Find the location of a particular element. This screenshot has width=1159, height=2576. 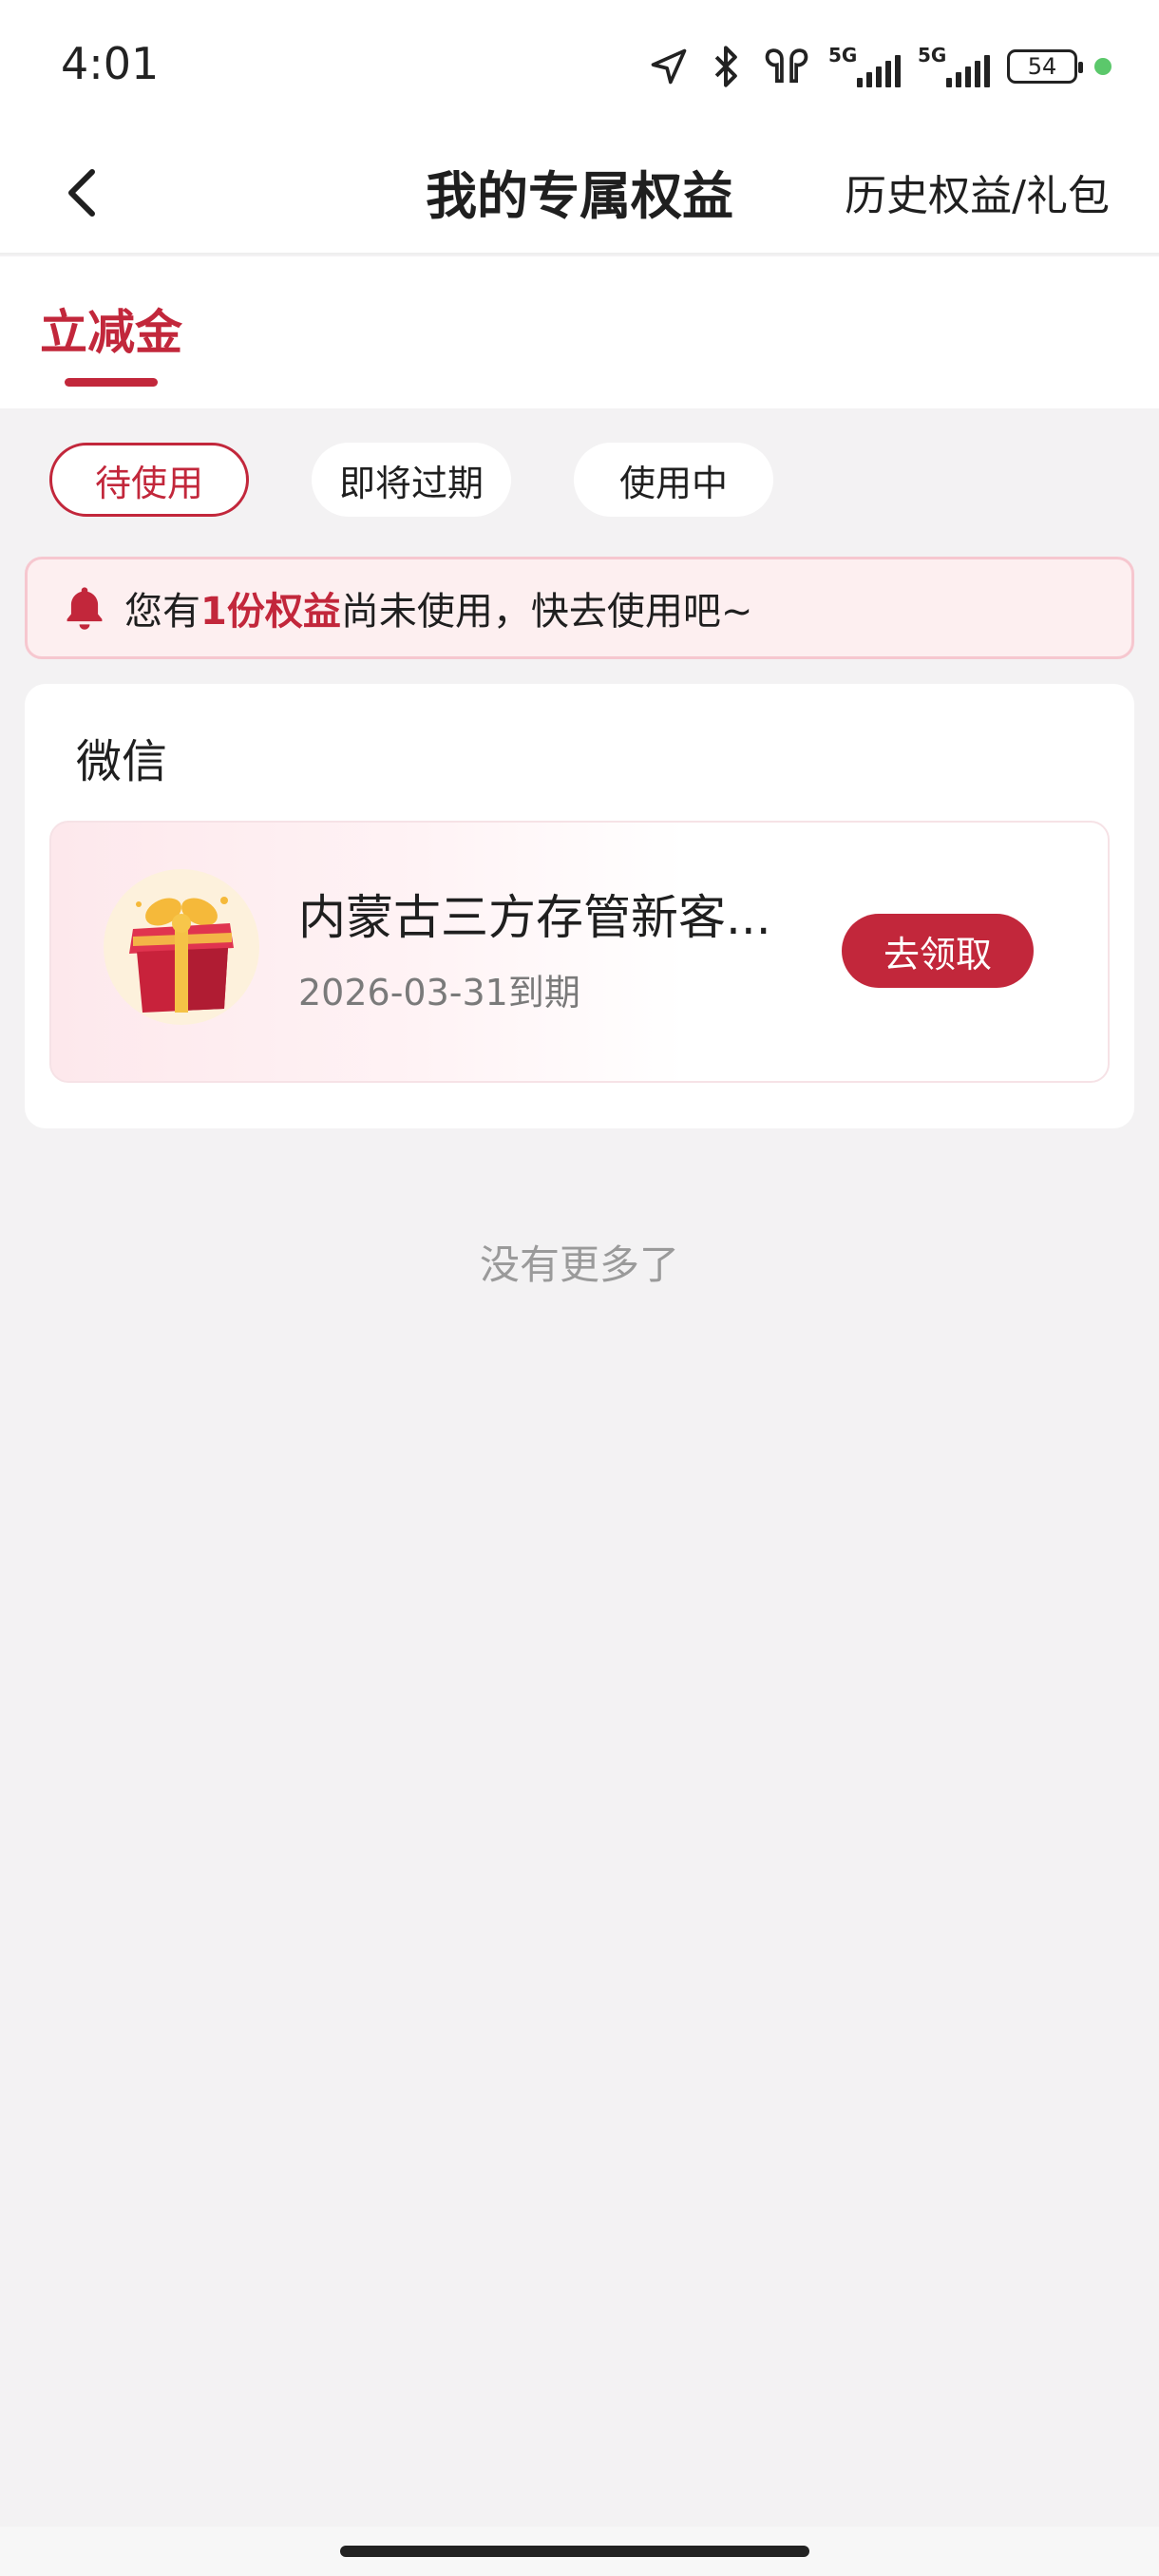

battery-icon: 54 is located at coordinates (1045, 66).